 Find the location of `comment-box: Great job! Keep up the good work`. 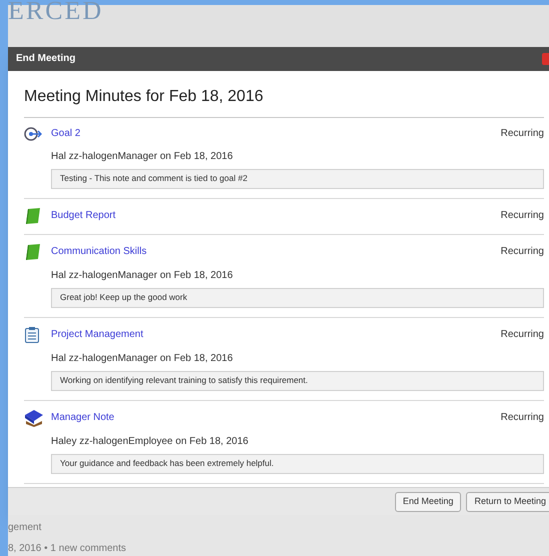

comment-box: Great job! Keep up the good work is located at coordinates (297, 298).